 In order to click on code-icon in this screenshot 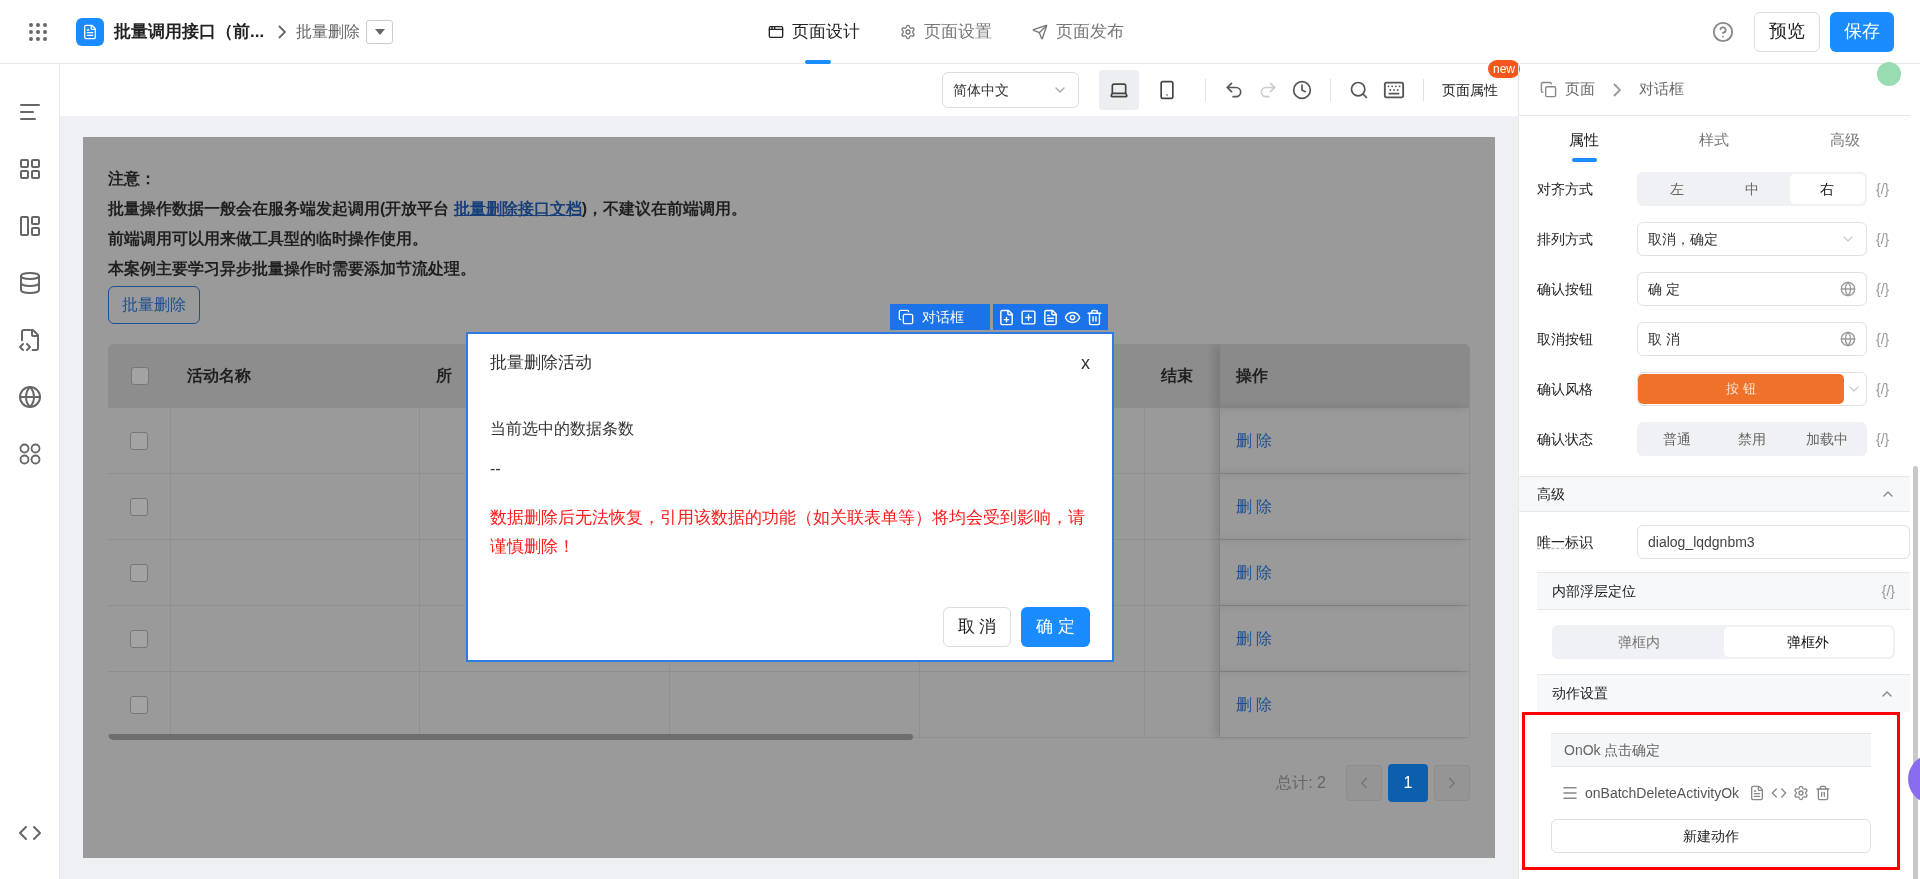, I will do `click(1779, 793)`.